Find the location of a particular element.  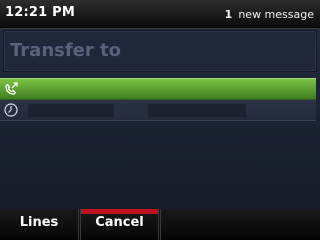

list-item-recent is located at coordinates (158, 110).